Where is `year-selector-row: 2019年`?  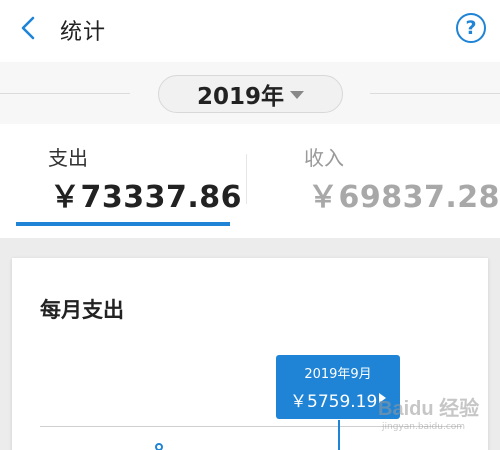
year-selector-row: 2019年 is located at coordinates (250, 93).